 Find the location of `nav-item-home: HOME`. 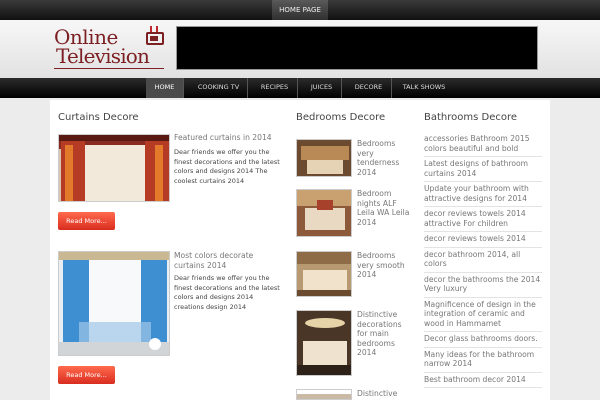

nav-item-home: HOME is located at coordinates (165, 88).